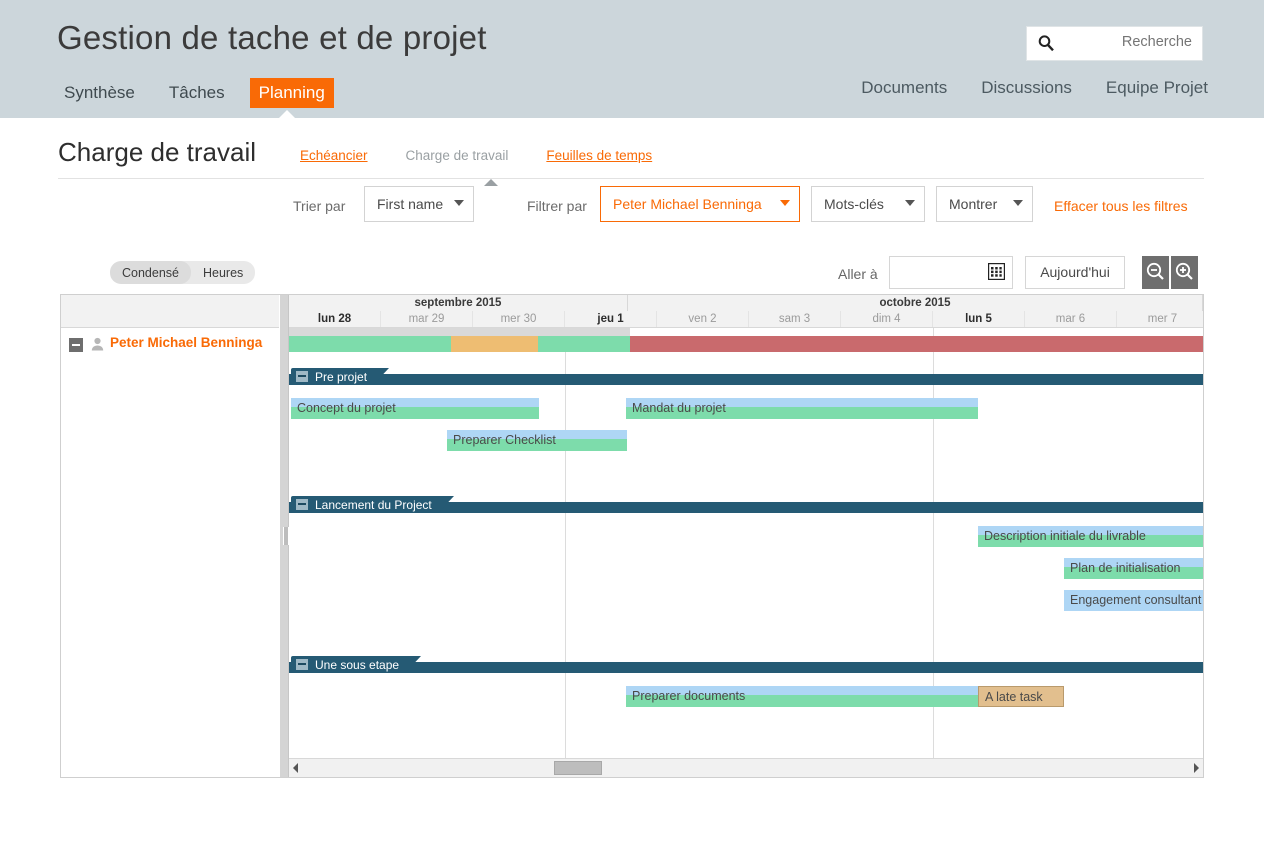 The height and width of the screenshot is (865, 1264). What do you see at coordinates (599, 155) in the screenshot?
I see `tab-feuilles-de-temps: Feuilles de temps` at bounding box center [599, 155].